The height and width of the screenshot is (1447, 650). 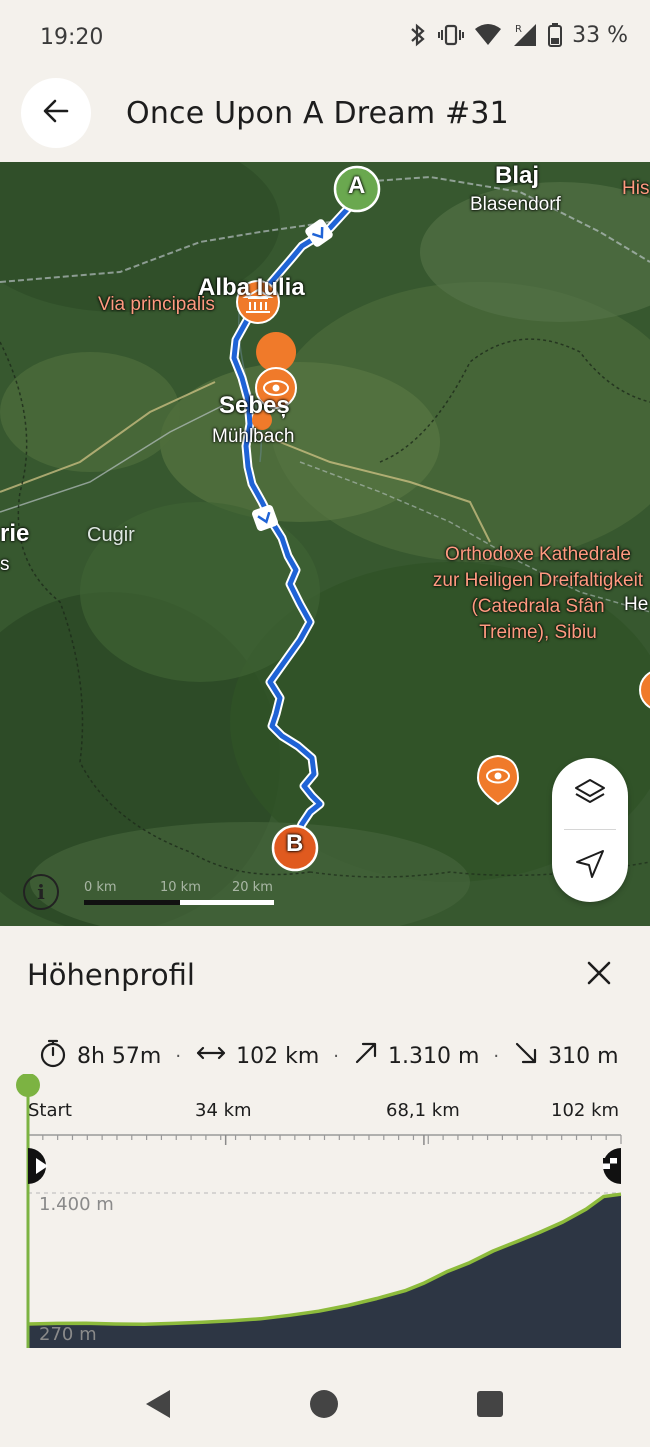 What do you see at coordinates (538, 580) in the screenshot?
I see `cathedral-line-2: zur Heiligen Dreifaltigkeit` at bounding box center [538, 580].